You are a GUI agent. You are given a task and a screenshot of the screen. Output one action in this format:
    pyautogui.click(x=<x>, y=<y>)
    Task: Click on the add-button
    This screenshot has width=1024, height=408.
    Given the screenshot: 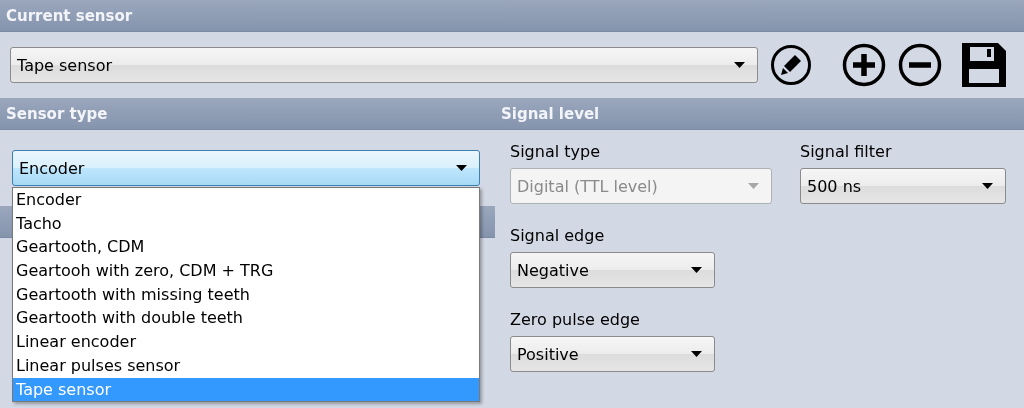 What is the action you would take?
    pyautogui.click(x=864, y=65)
    